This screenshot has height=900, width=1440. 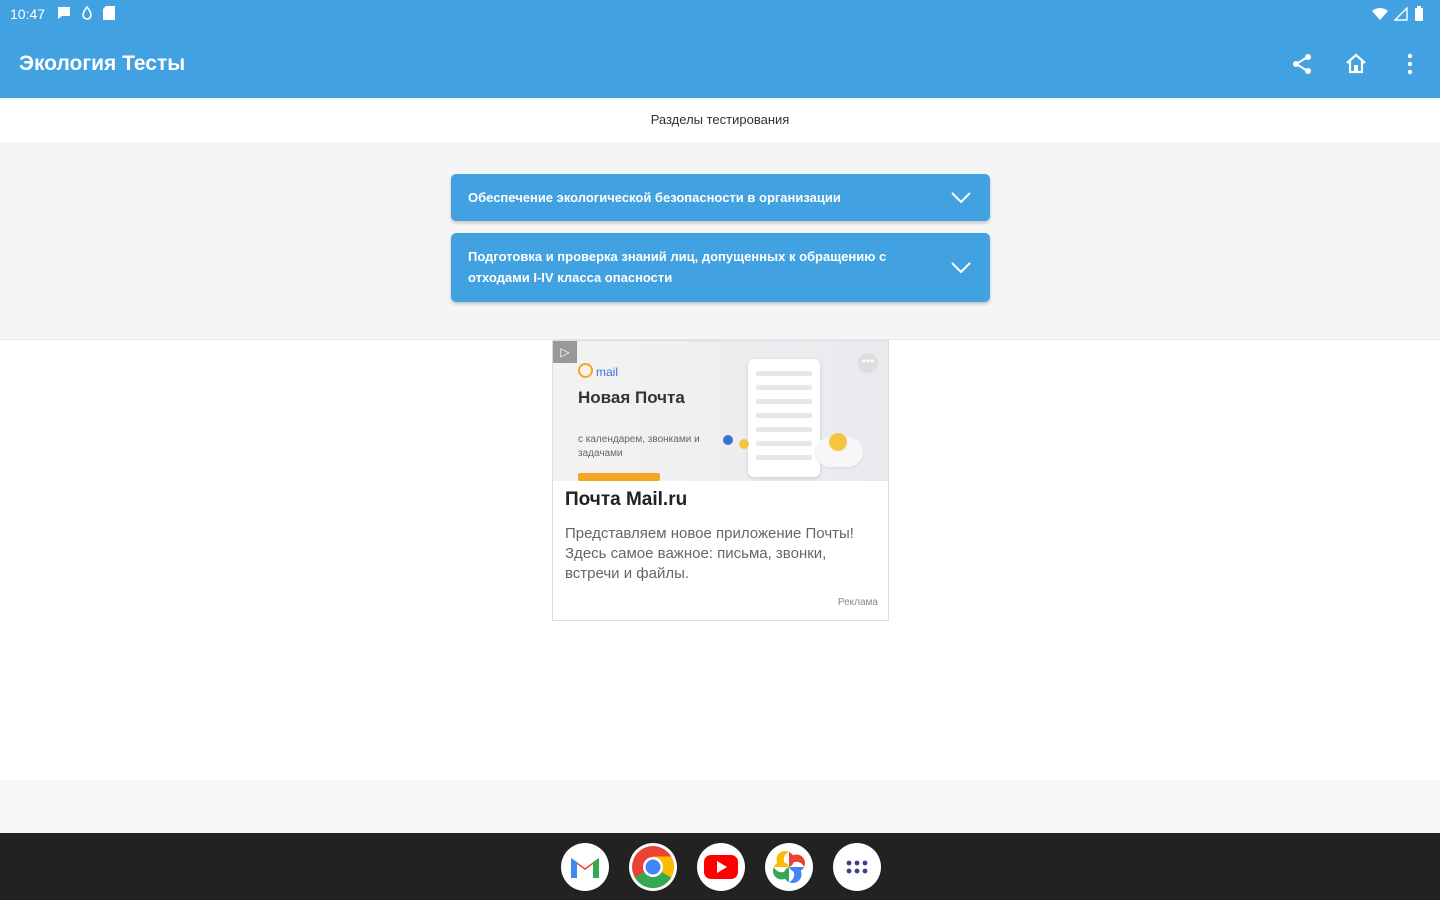 I want to click on sun-icon, so click(x=838, y=442).